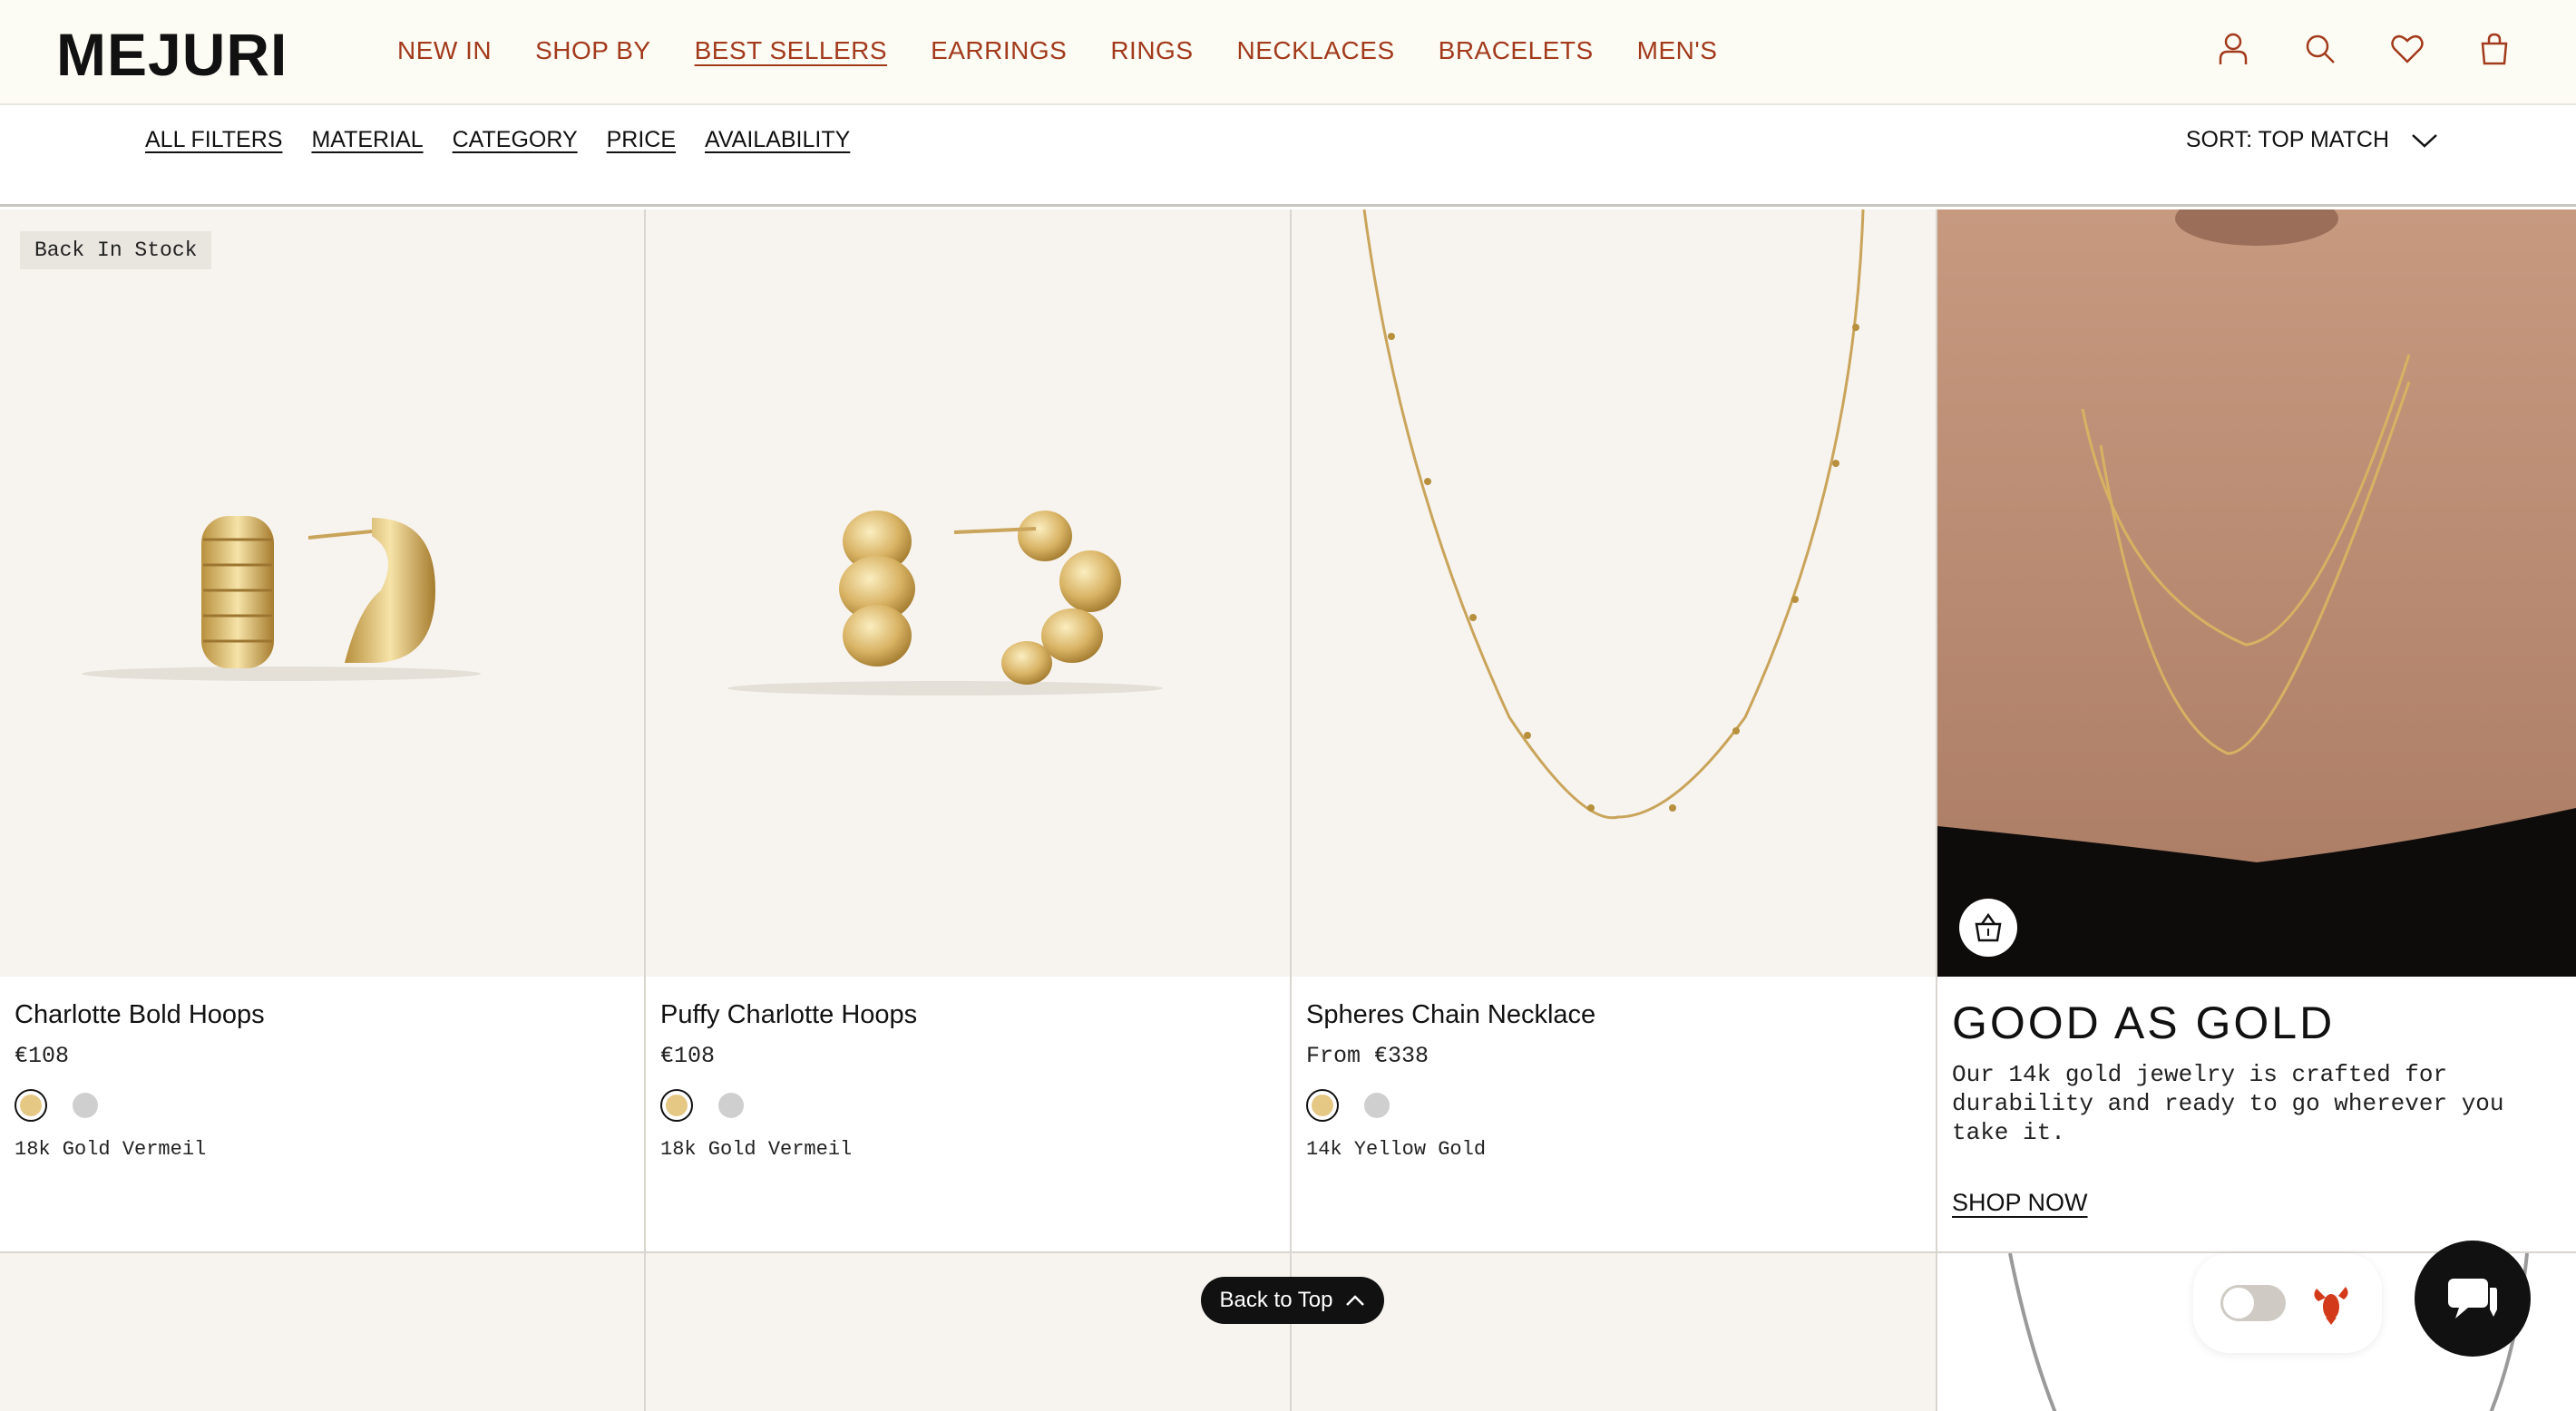 Image resolution: width=2576 pixels, height=1411 pixels. I want to click on back-to-top-label: Back to Top, so click(1276, 1300).